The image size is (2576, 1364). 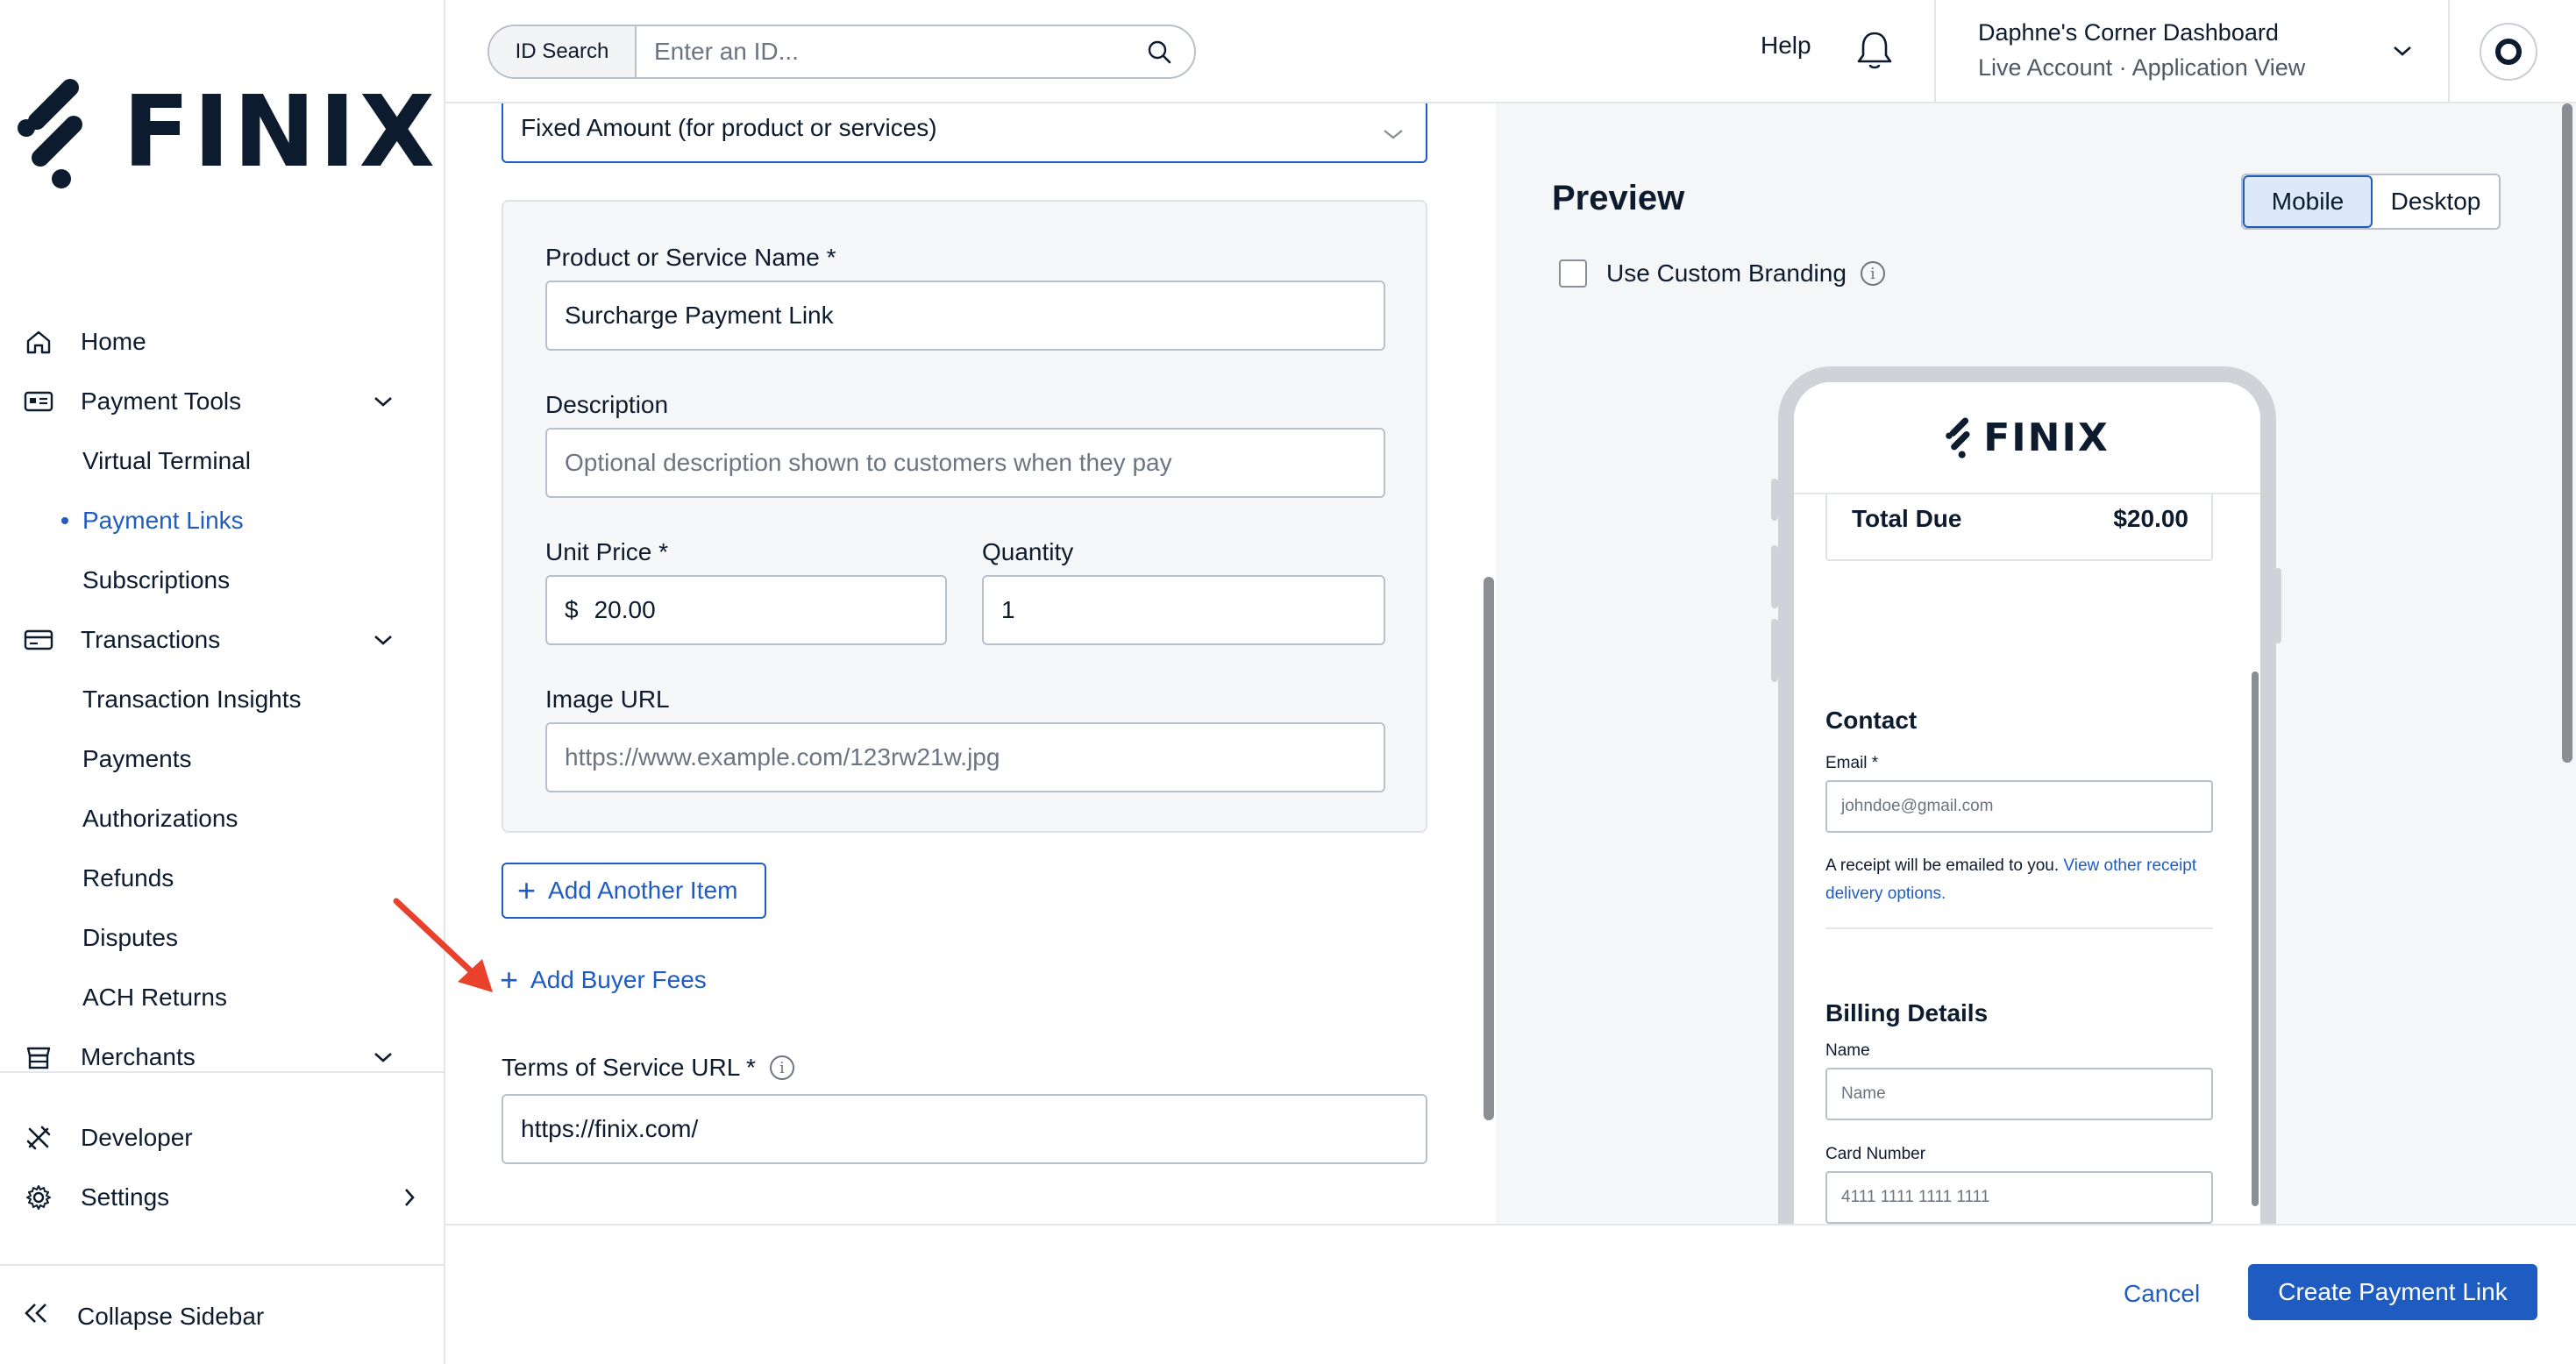 I want to click on add-buyer-fees-link: + Add Buyer Fees, so click(x=603, y=980).